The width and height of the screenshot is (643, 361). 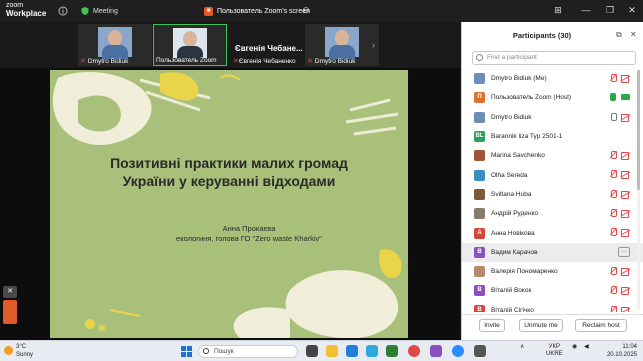 I want to click on strip-next-icon: ›, so click(x=373, y=45).